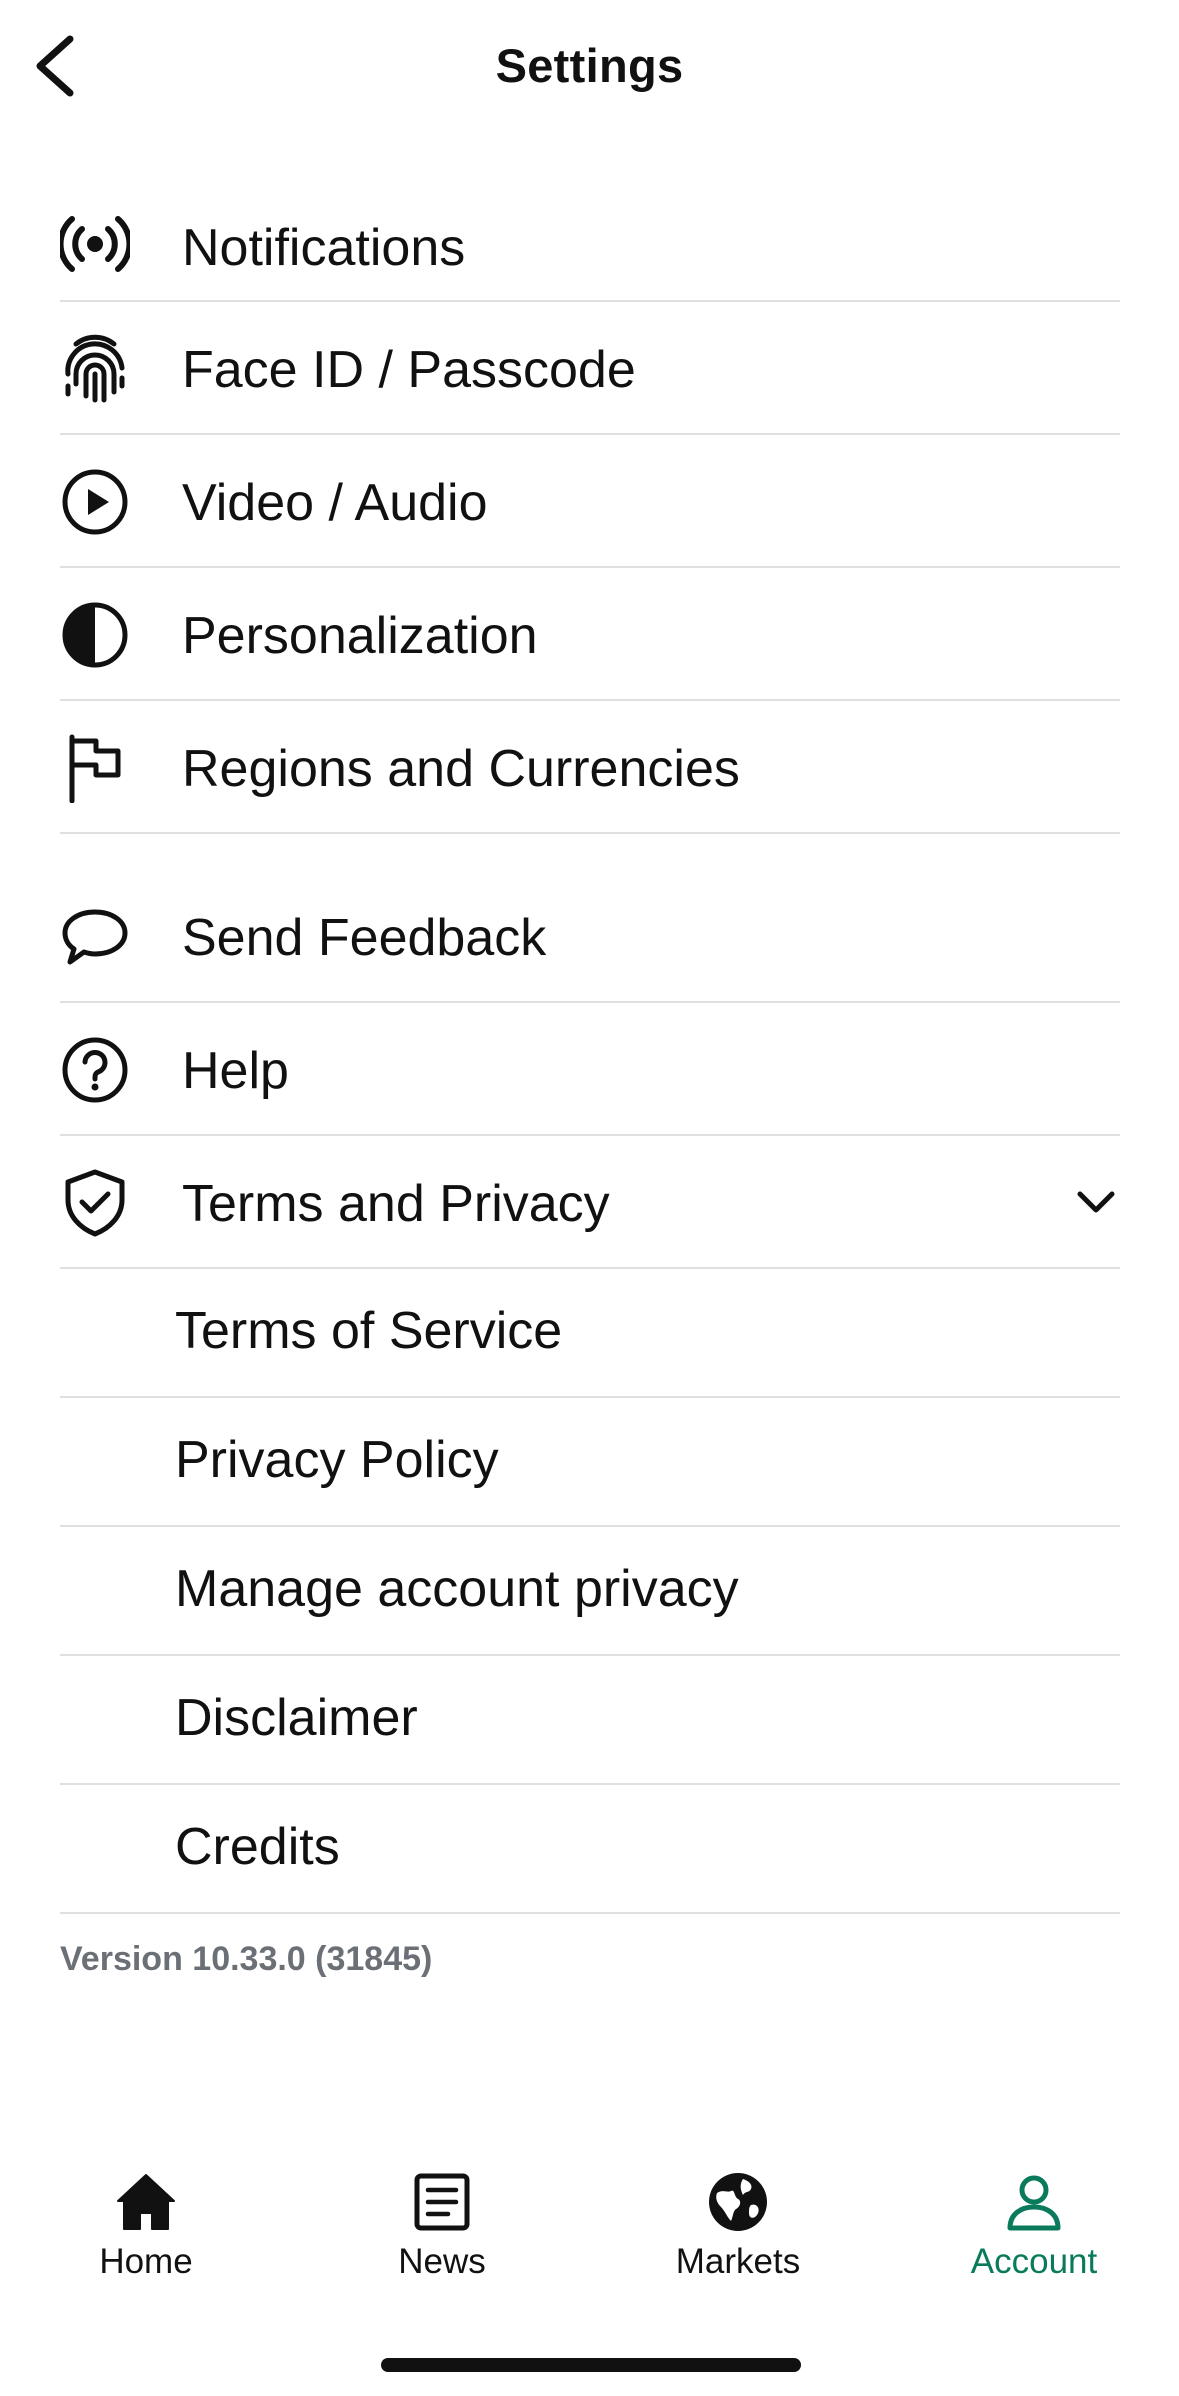  What do you see at coordinates (1034, 2261) in the screenshot?
I see `tab-label: Account` at bounding box center [1034, 2261].